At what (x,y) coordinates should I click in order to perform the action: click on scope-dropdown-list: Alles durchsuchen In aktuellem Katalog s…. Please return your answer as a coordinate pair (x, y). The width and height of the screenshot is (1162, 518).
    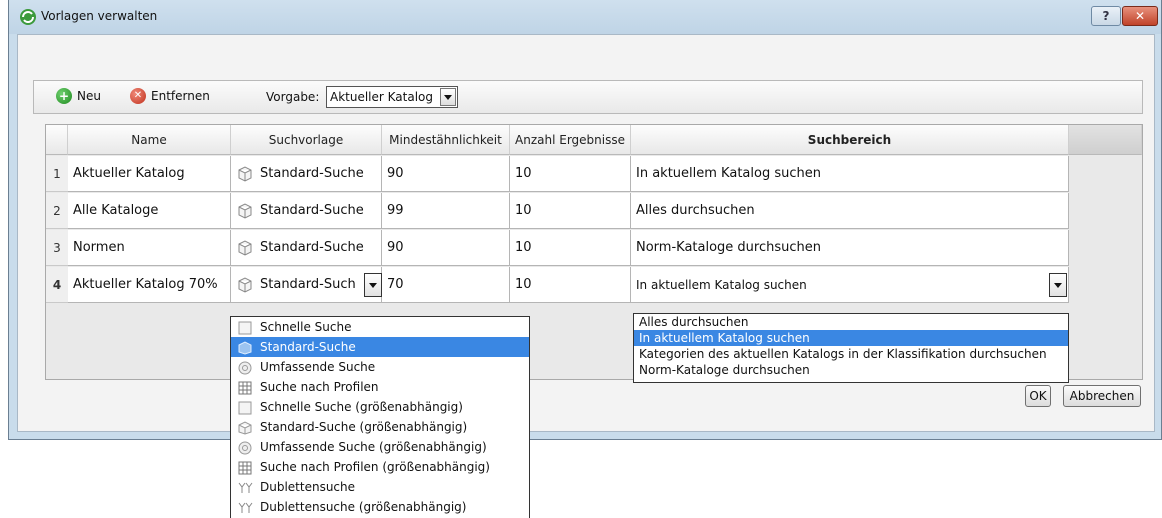
    Looking at the image, I should click on (851, 348).